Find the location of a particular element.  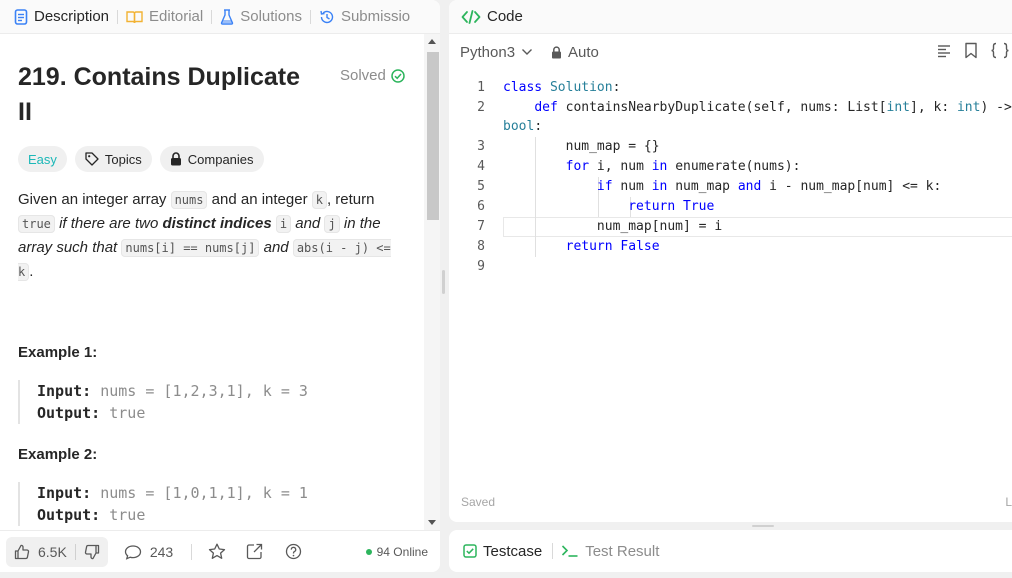

mode-label: Auto is located at coordinates (583, 52).